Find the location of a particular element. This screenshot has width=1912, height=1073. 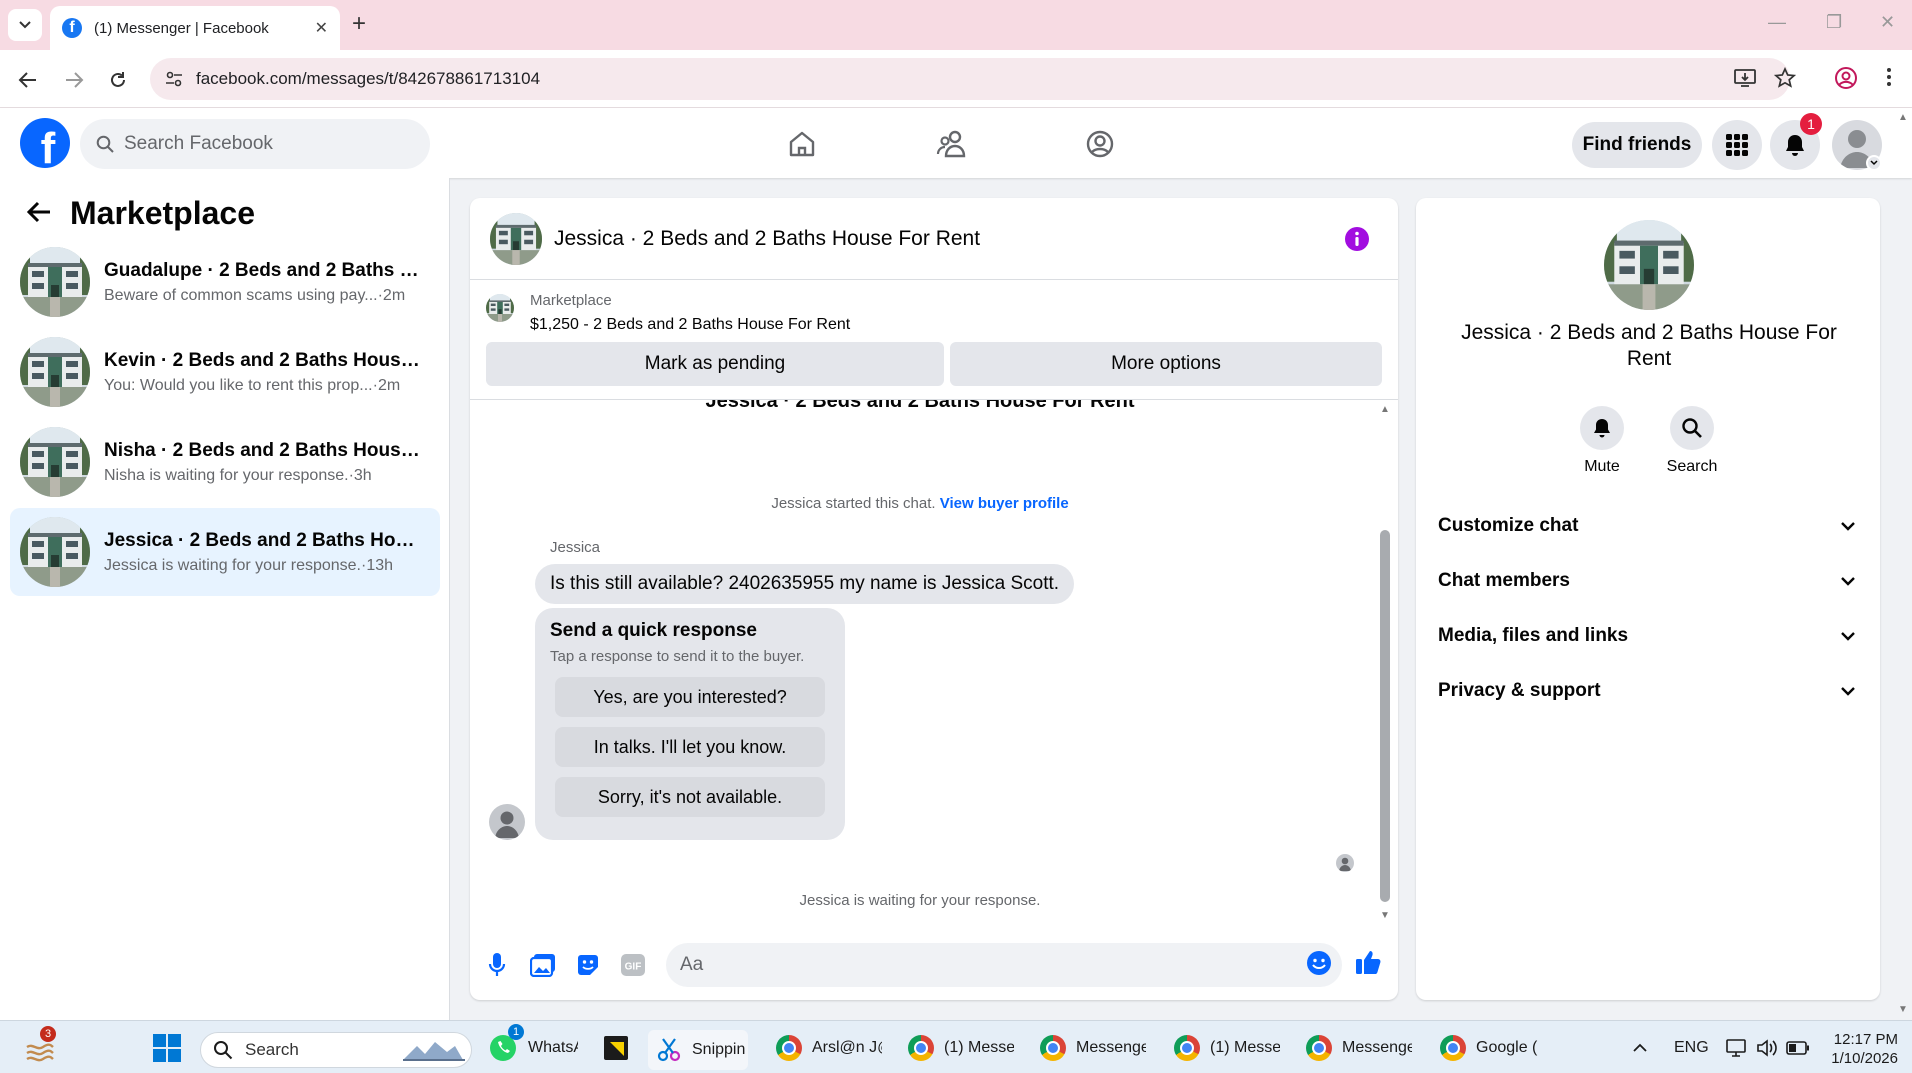

info-listing-photo is located at coordinates (1649, 265).